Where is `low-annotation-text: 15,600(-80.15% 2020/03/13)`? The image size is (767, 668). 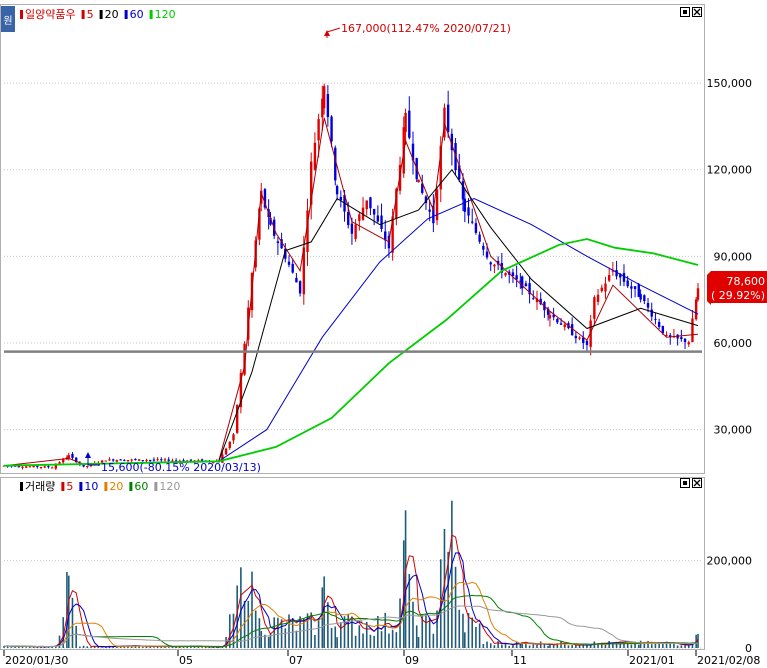
low-annotation-text: 15,600(-80.15% 2020/03/13) is located at coordinates (181, 467).